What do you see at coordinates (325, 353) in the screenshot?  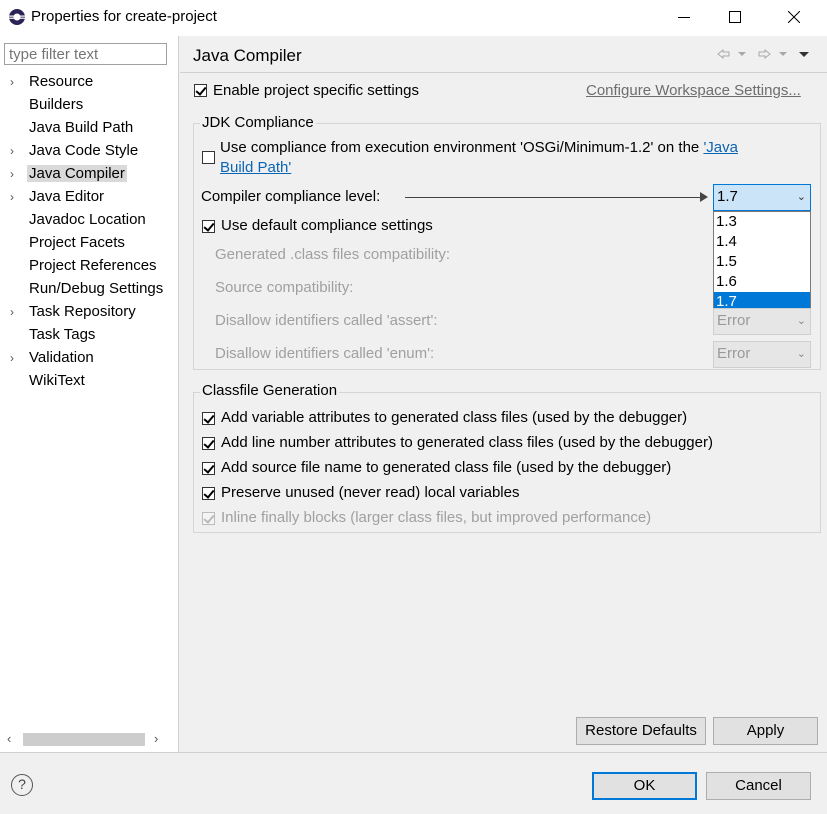 I see `disallow-enum-label: Disallow identifiers called 'enum':` at bounding box center [325, 353].